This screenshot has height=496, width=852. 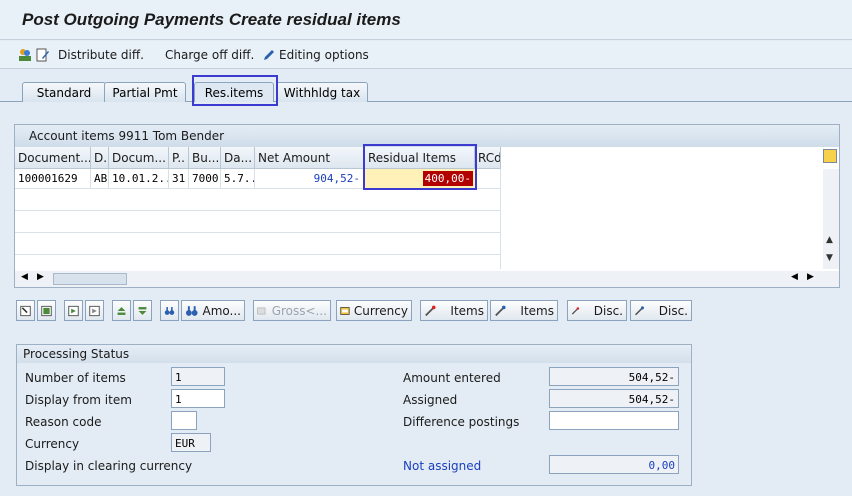 What do you see at coordinates (354, 354) in the screenshot?
I see `panel-title: Processing Status` at bounding box center [354, 354].